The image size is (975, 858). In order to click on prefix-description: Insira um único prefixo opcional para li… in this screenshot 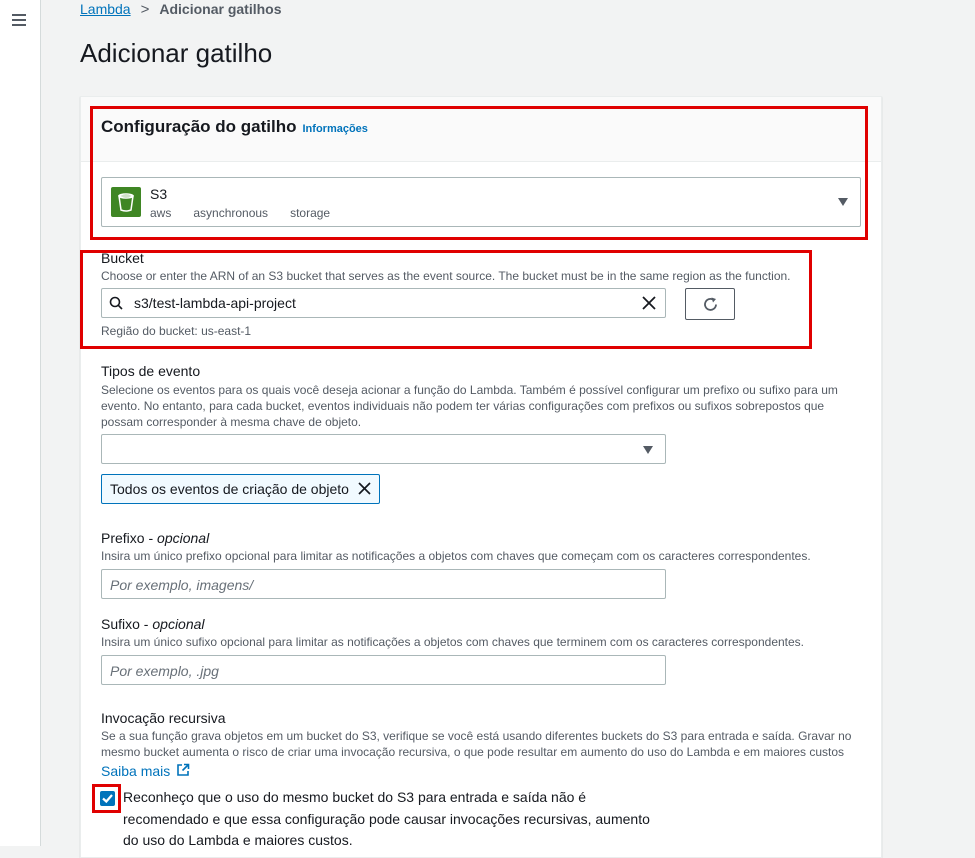, I will do `click(456, 556)`.